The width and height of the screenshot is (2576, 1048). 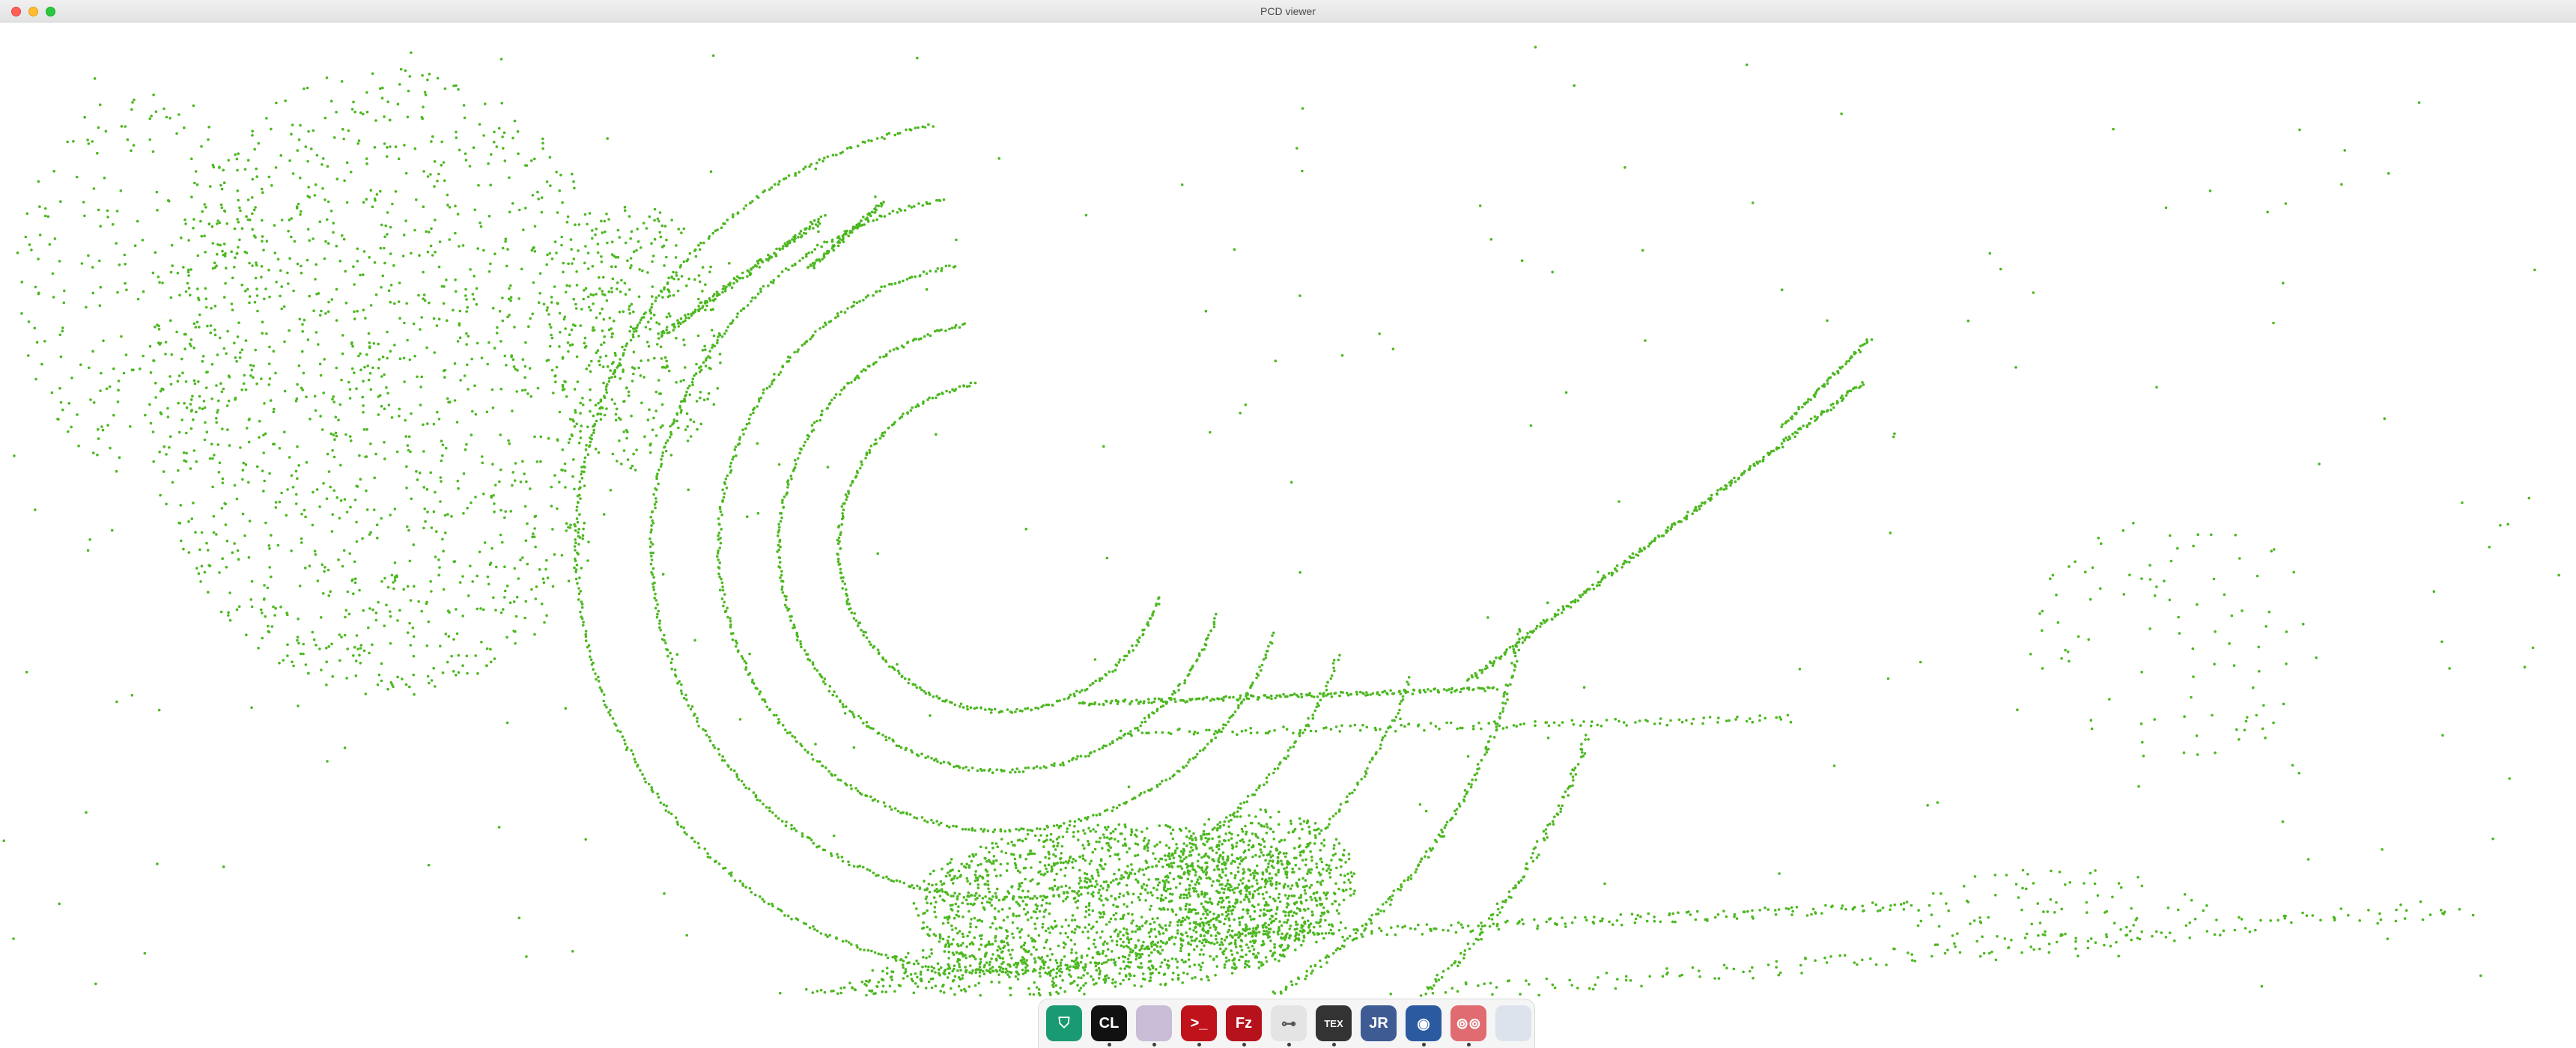 I want to click on dock: ⛉ CL >_ Fz ⊶ TEX JR ◉ ⊚⊚, so click(x=1286, y=1023).